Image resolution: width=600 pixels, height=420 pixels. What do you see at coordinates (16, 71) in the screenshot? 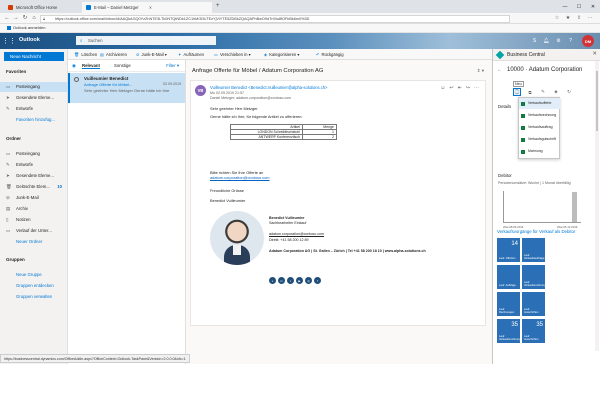
I see `favorites-header: Favoriten` at bounding box center [16, 71].